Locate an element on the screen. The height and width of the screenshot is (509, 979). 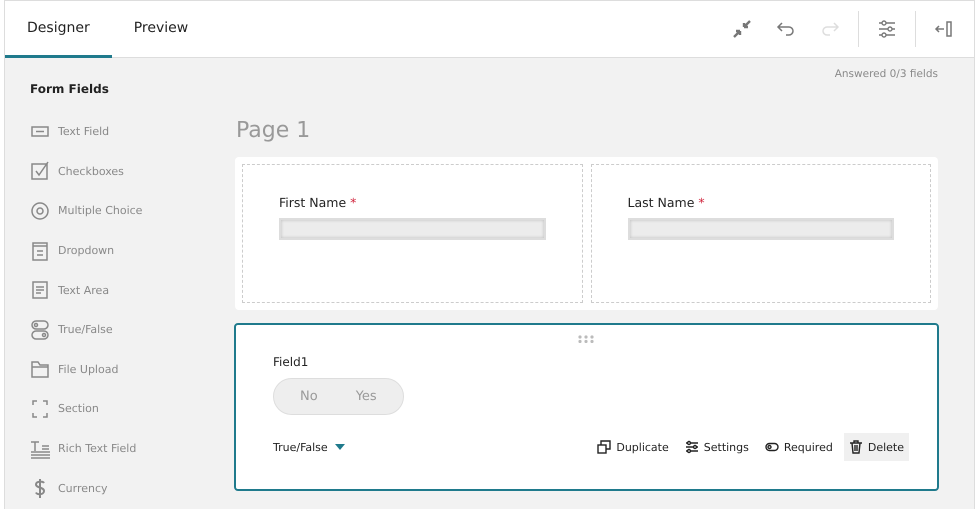
page-title: Page 1 is located at coordinates (274, 130).